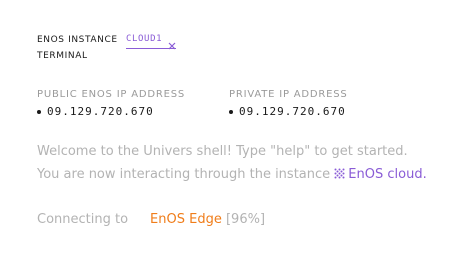 The image size is (474, 257). I want to click on cloud-name: EnOS cloud, so click(385, 174).